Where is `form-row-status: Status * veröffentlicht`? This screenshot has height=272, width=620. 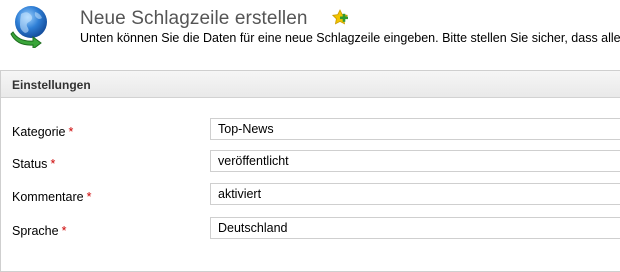
form-row-status: Status * veröffentlicht is located at coordinates (310, 164).